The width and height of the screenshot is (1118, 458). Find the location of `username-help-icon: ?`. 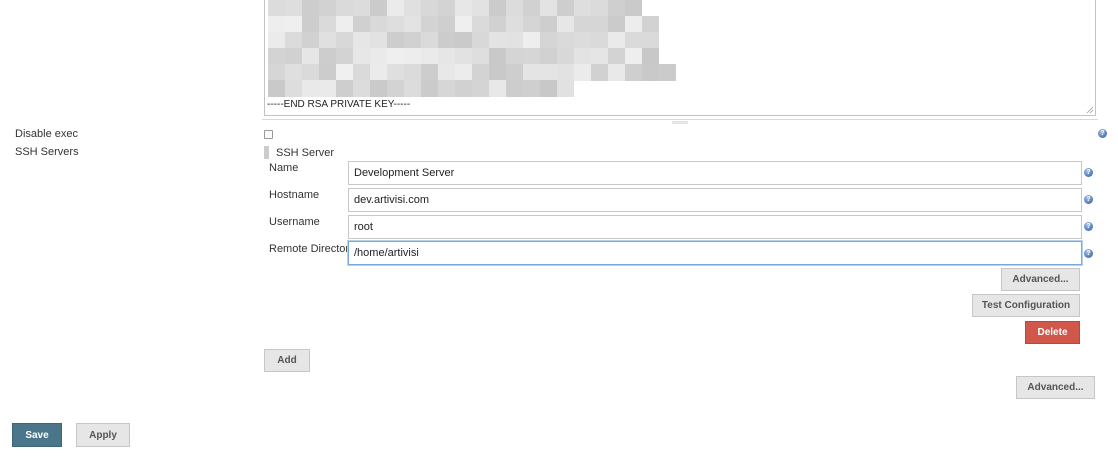

username-help-icon: ? is located at coordinates (1088, 226).